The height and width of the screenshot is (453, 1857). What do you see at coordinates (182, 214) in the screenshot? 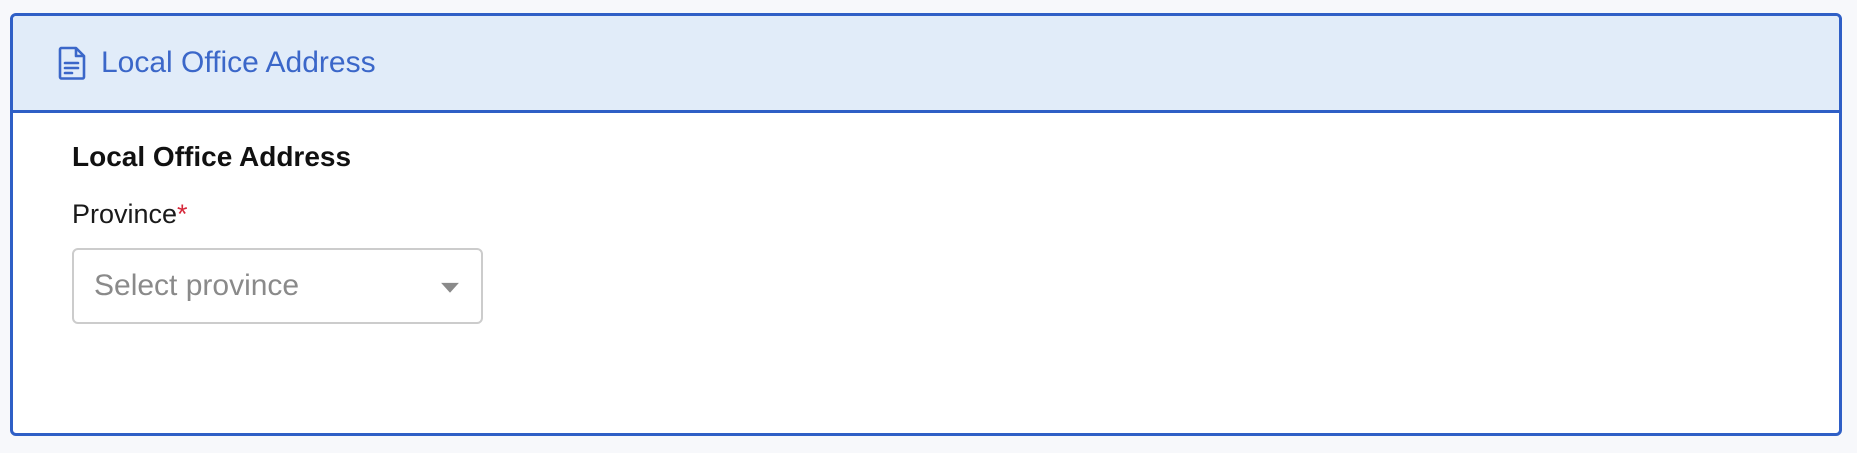
I see `required-marker: *` at bounding box center [182, 214].